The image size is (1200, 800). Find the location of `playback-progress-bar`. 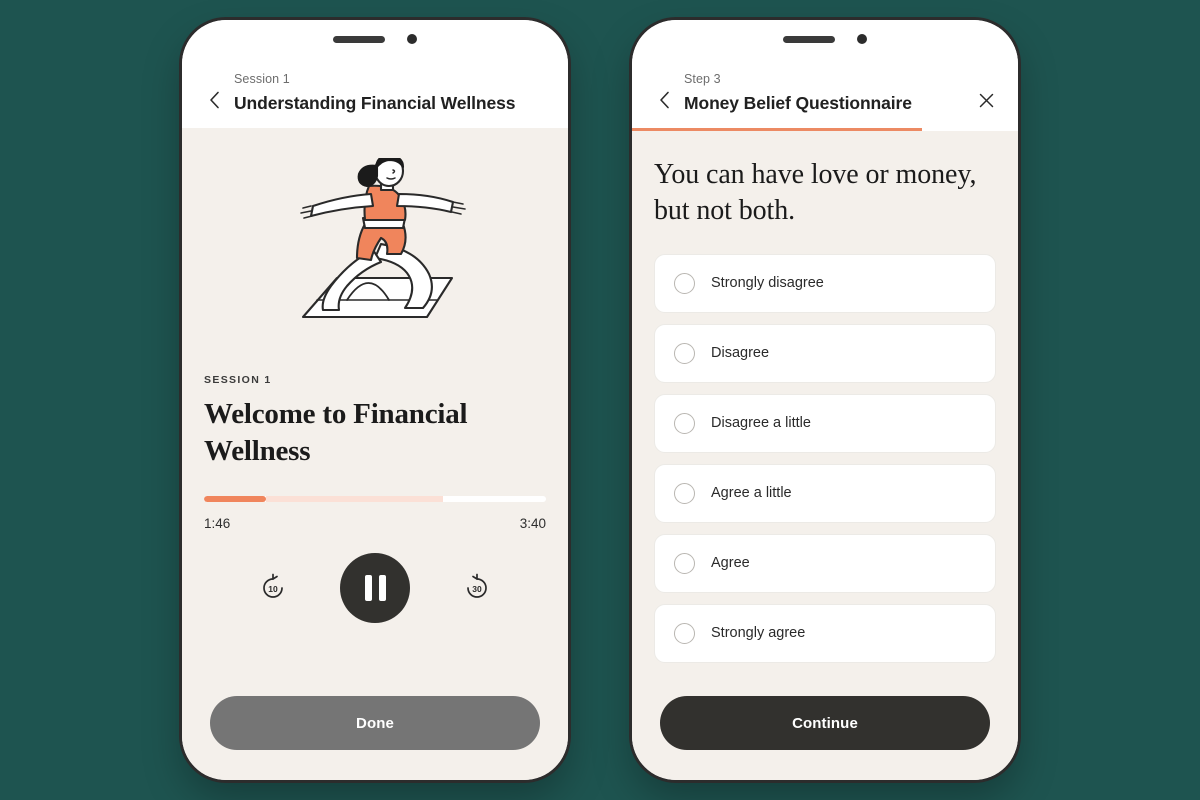

playback-progress-bar is located at coordinates (375, 499).